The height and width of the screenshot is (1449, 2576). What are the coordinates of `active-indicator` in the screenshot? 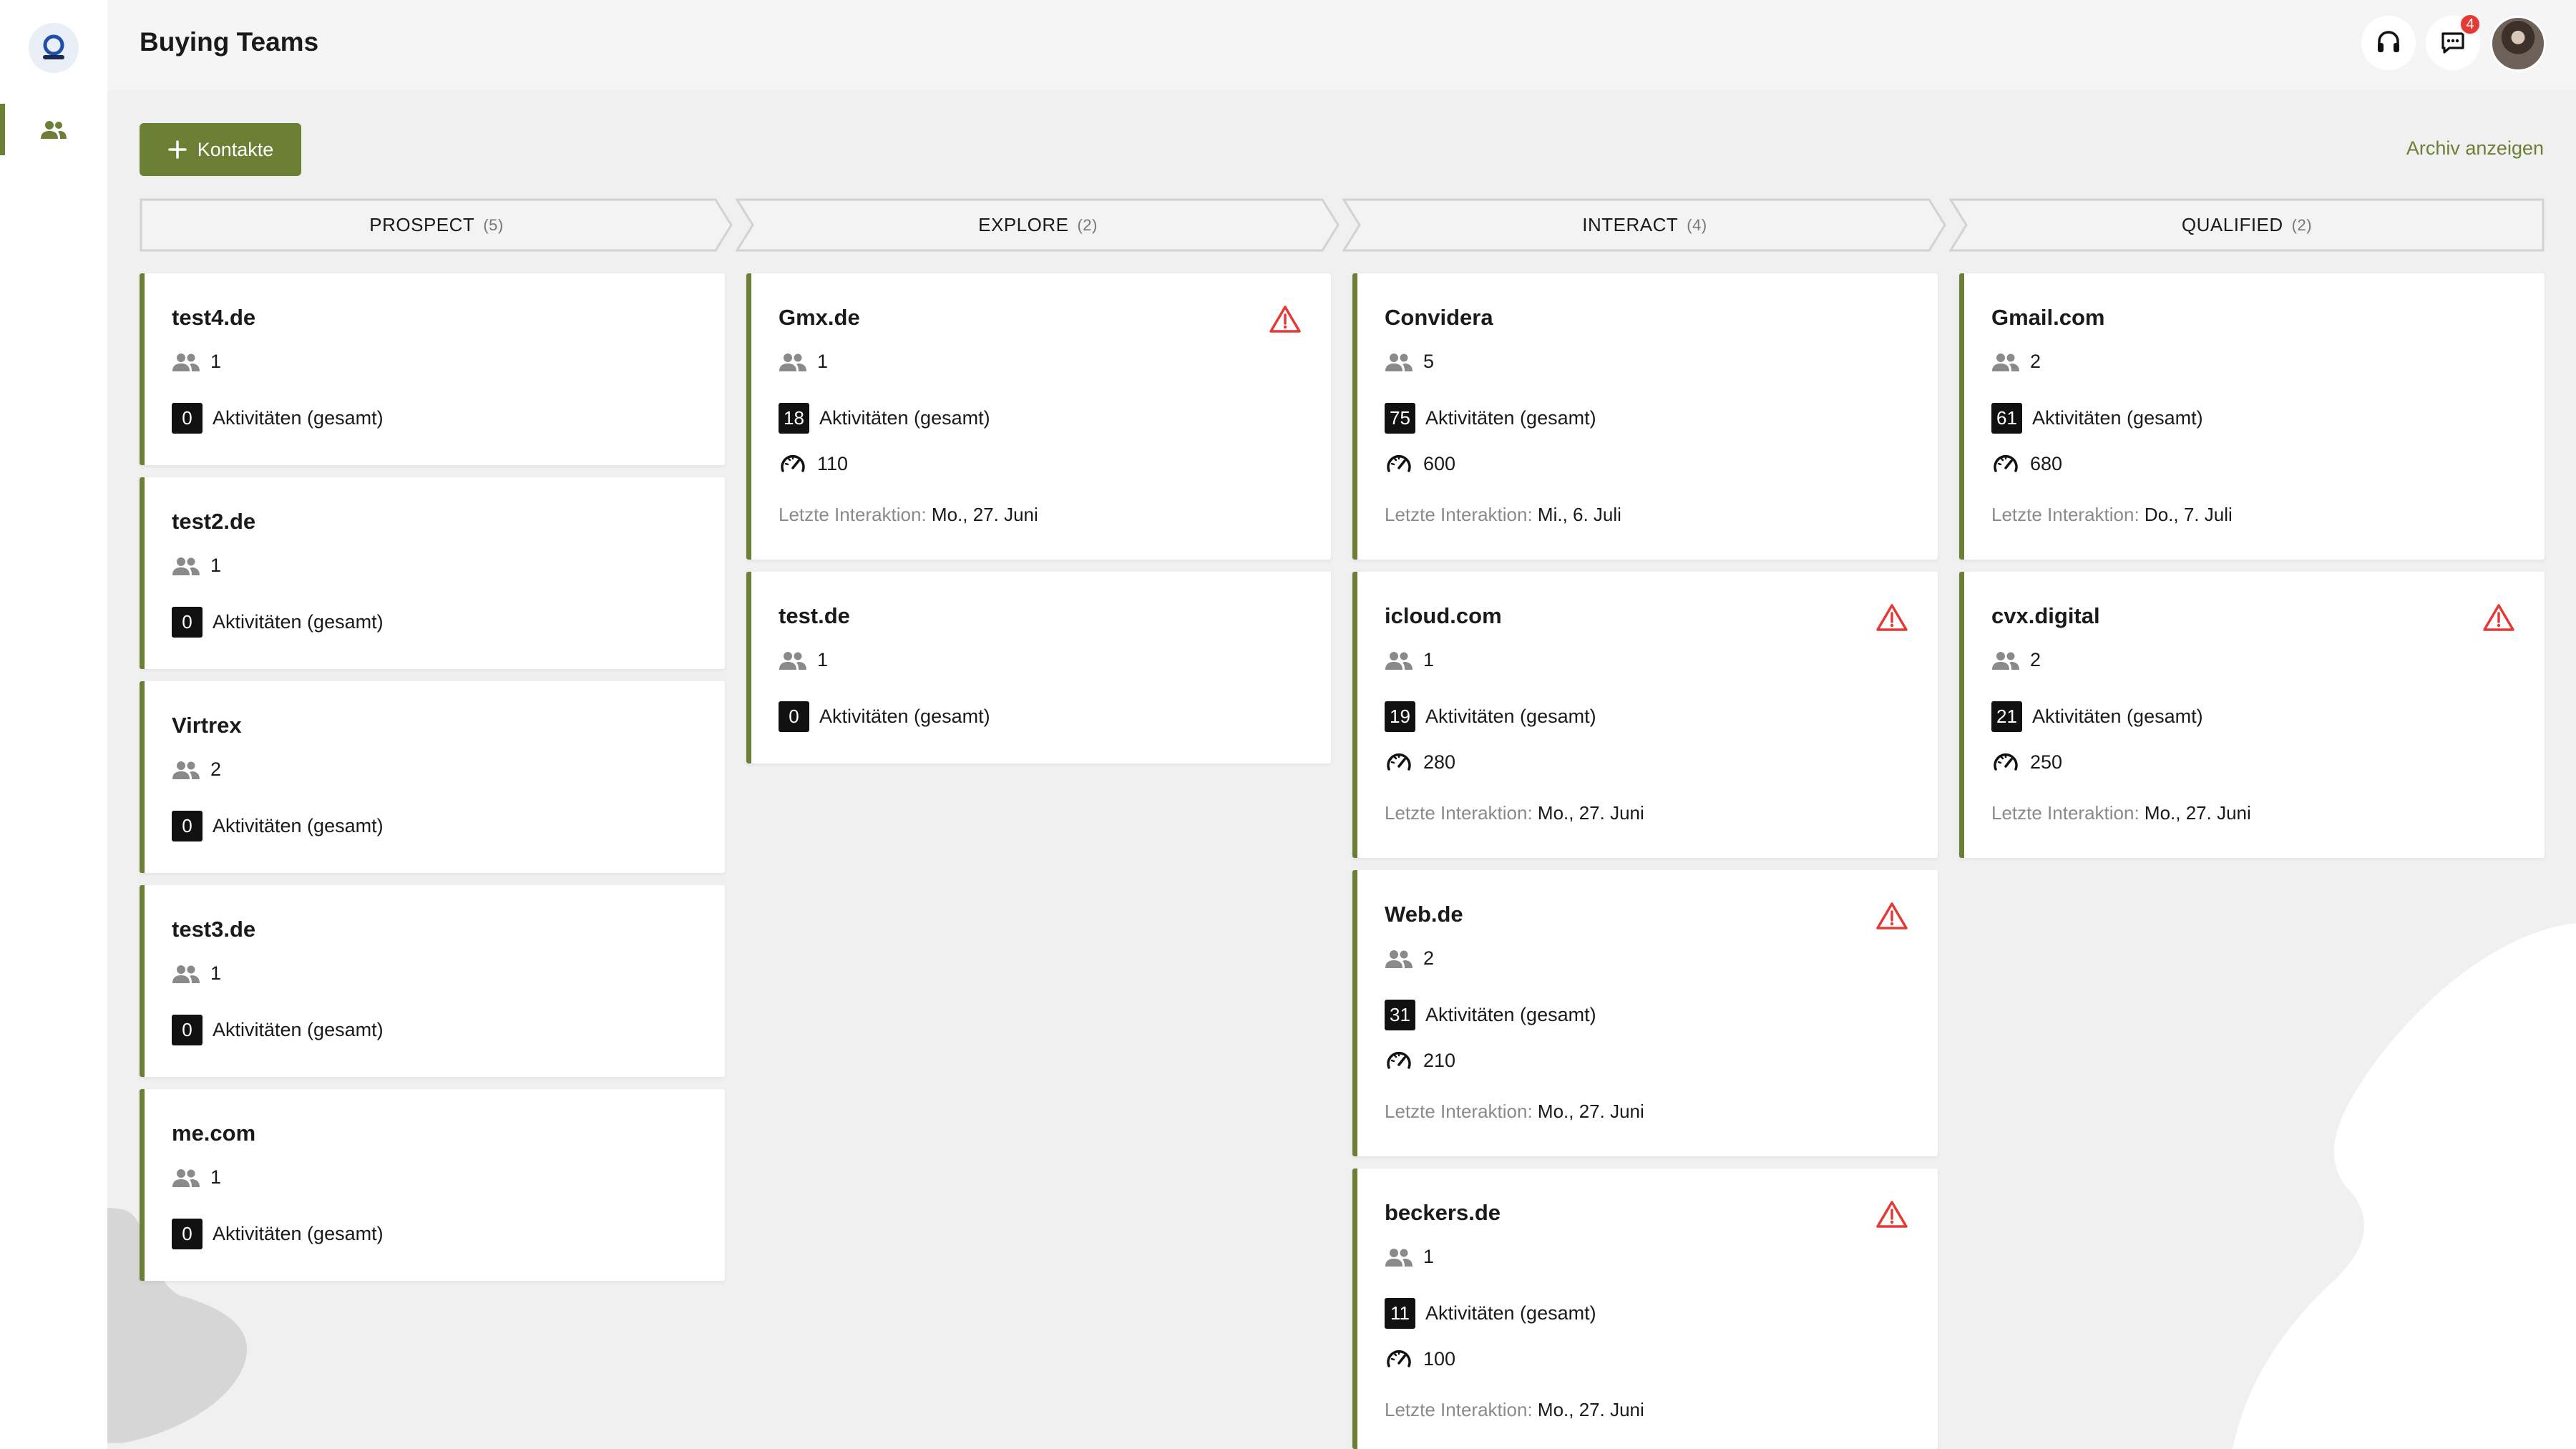 It's located at (2, 129).